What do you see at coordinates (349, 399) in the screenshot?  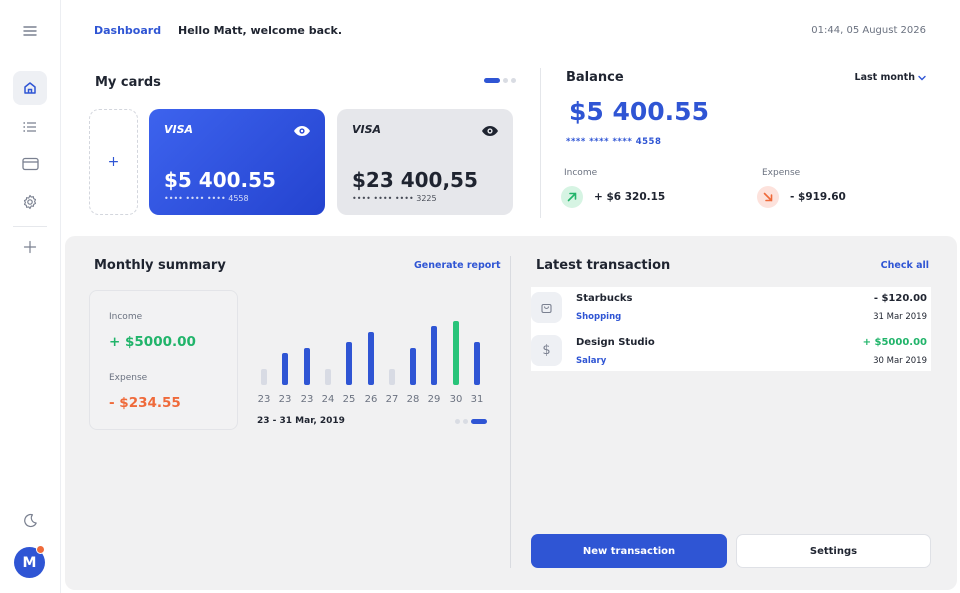 I see `chart-tick-label: 25` at bounding box center [349, 399].